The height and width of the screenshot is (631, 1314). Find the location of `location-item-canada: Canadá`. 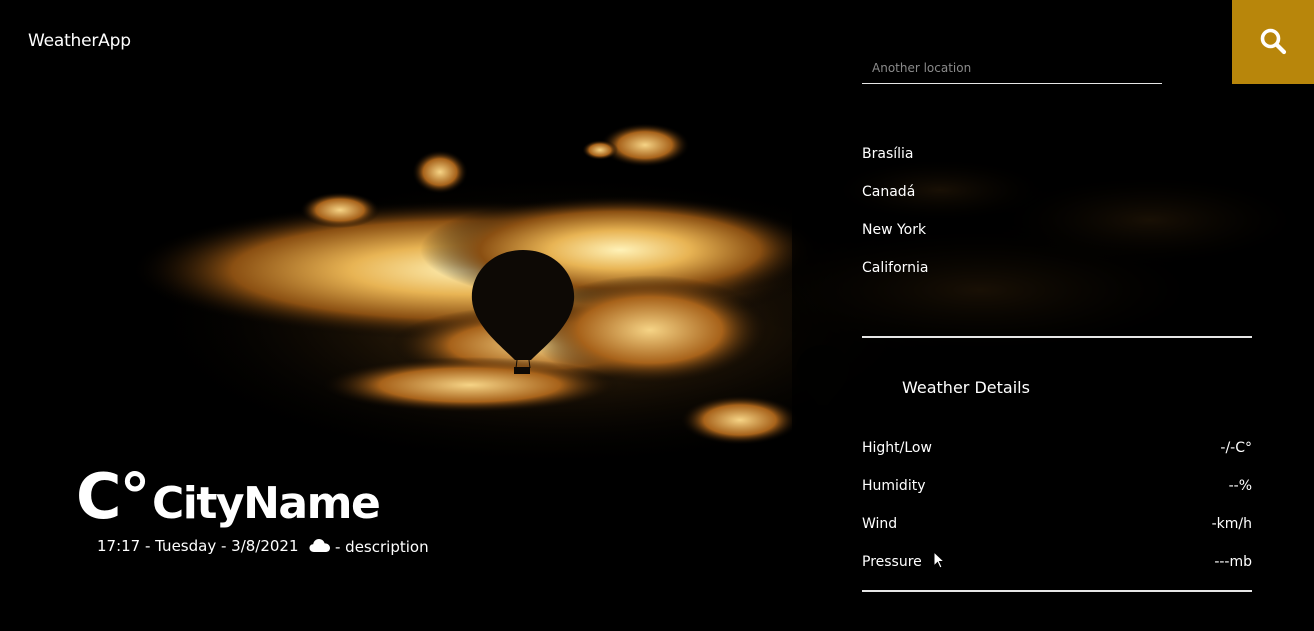

location-item-canada: Canadá is located at coordinates (895, 201).